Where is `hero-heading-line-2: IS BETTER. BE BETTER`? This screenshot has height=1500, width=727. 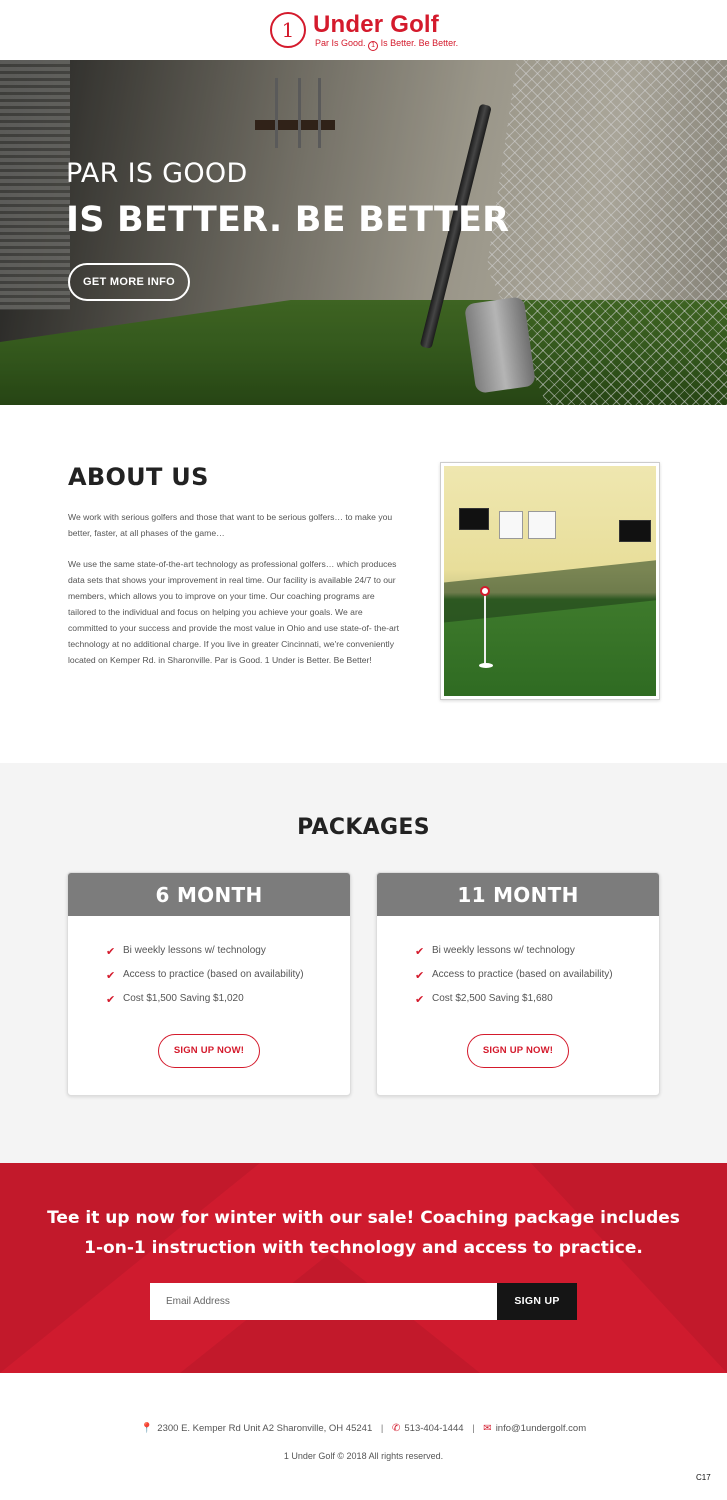
hero-heading-line-2: IS BETTER. BE BETTER is located at coordinates (288, 220).